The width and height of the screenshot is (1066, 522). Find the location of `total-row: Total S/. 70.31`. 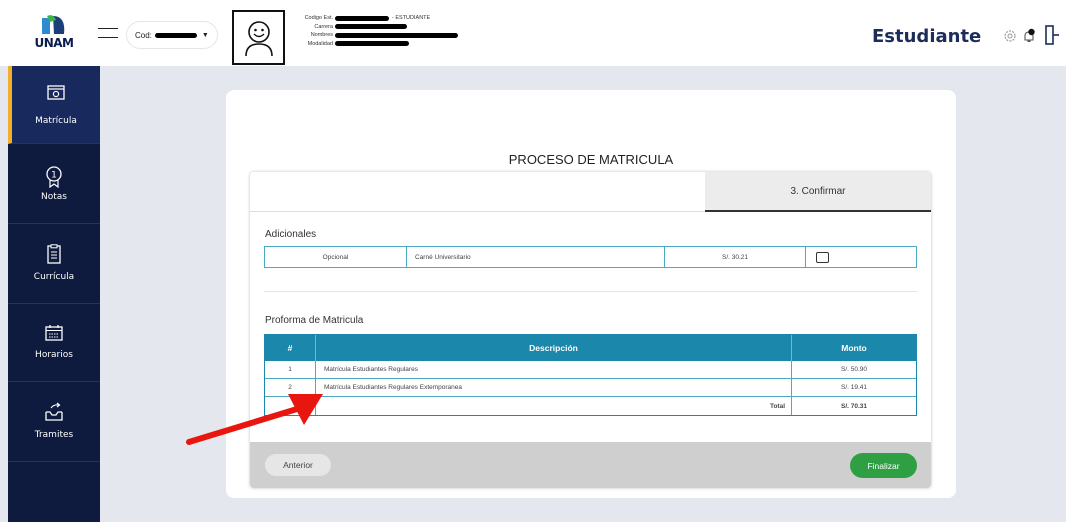

total-row: Total S/. 70.31 is located at coordinates (590, 406).